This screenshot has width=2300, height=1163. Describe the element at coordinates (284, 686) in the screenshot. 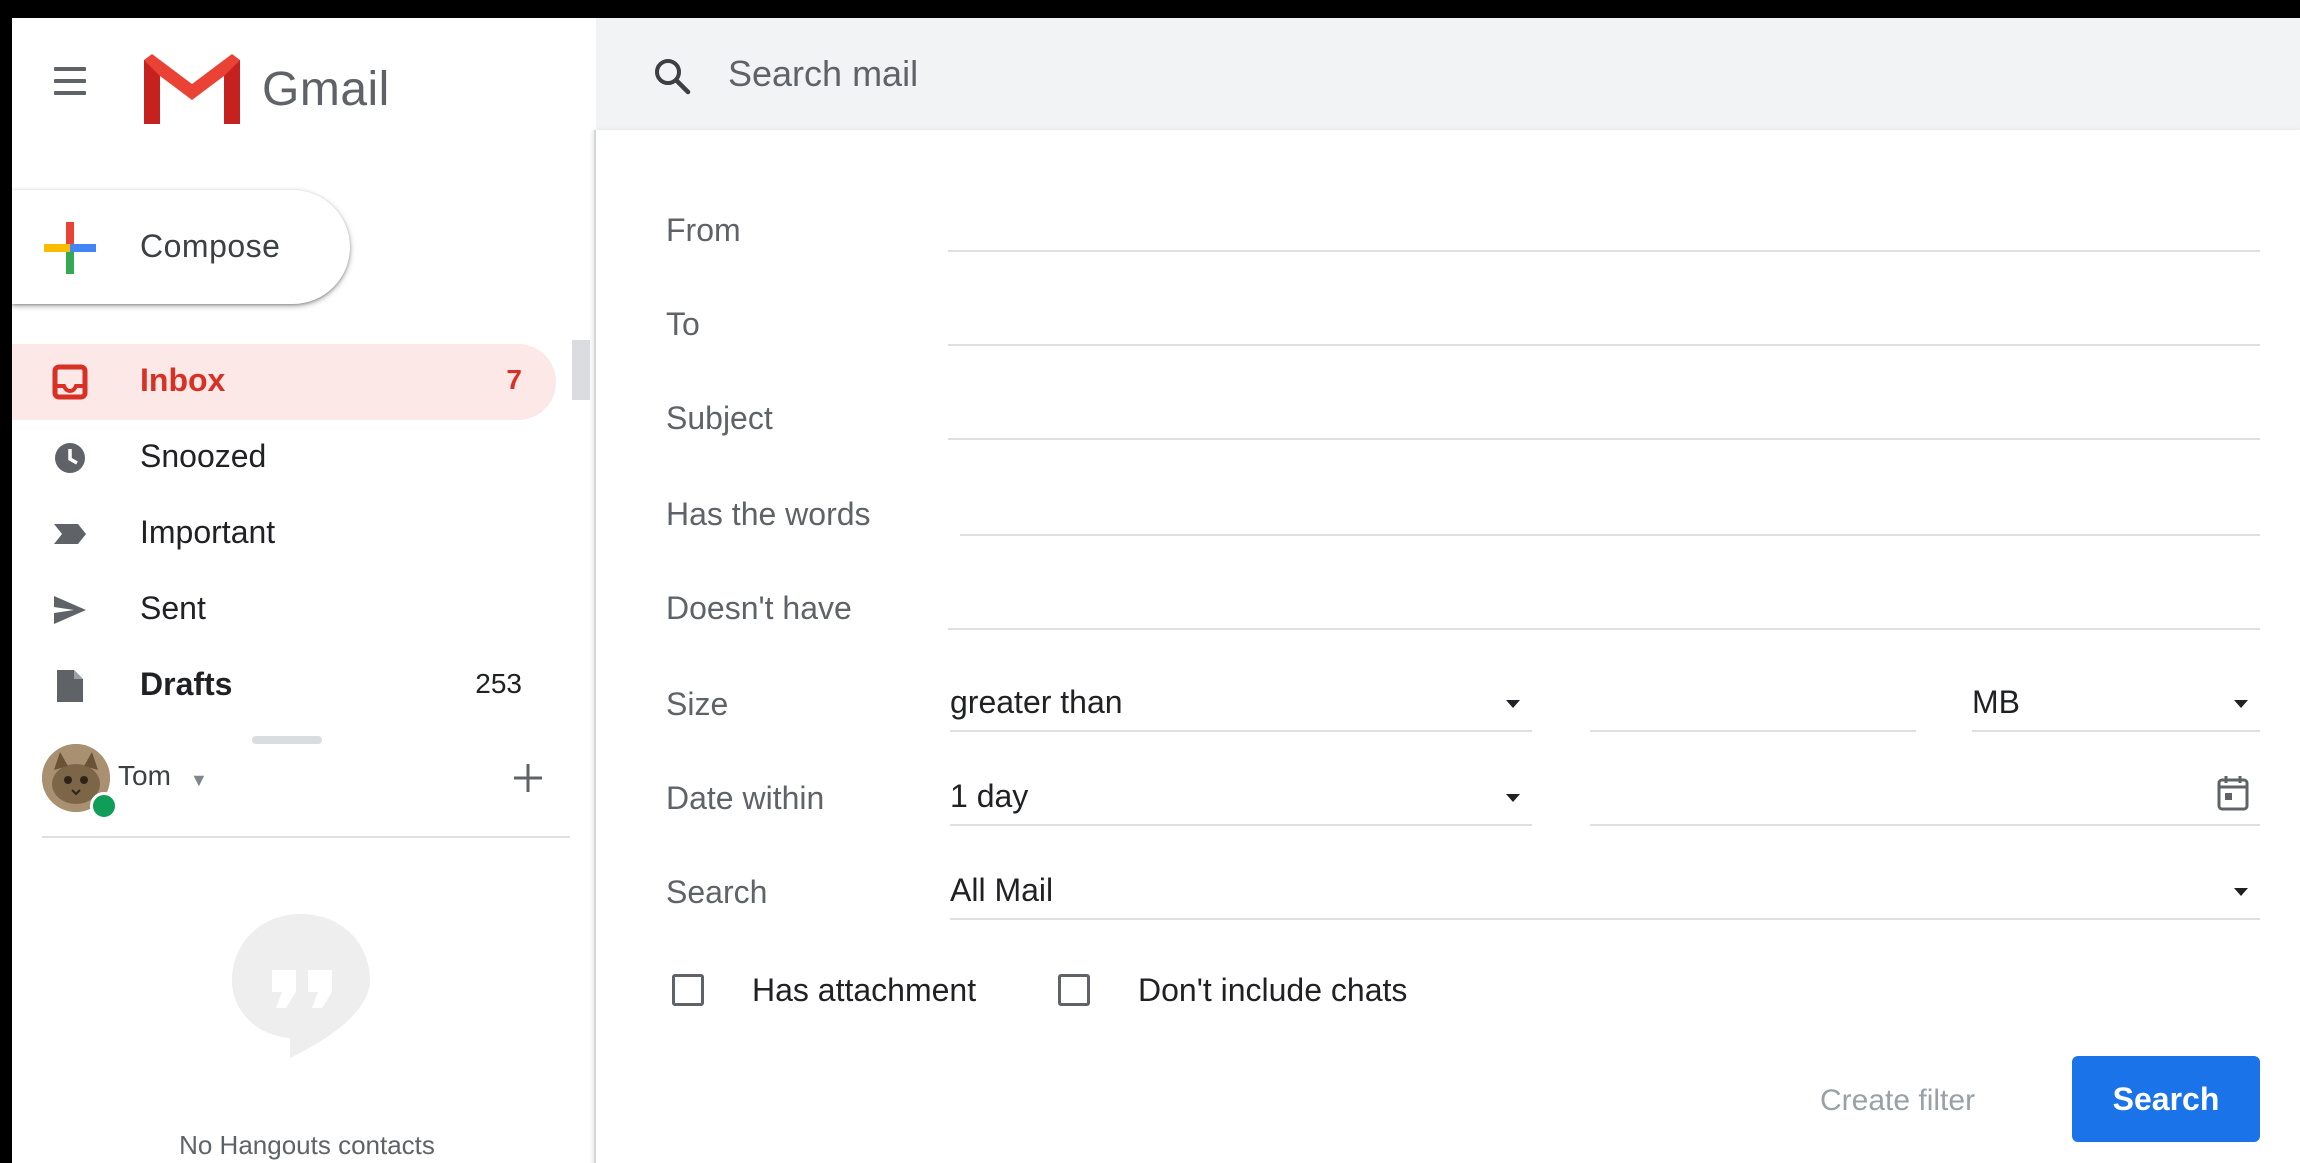

I see `sidebar-item-drafts: Drafts 253` at that location.